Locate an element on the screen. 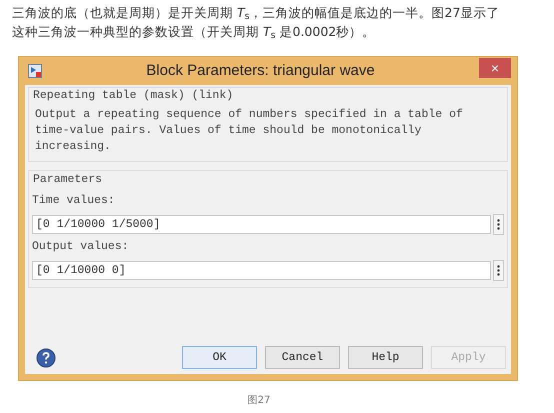 The image size is (554, 413). dialog-button: Cancel is located at coordinates (302, 357).